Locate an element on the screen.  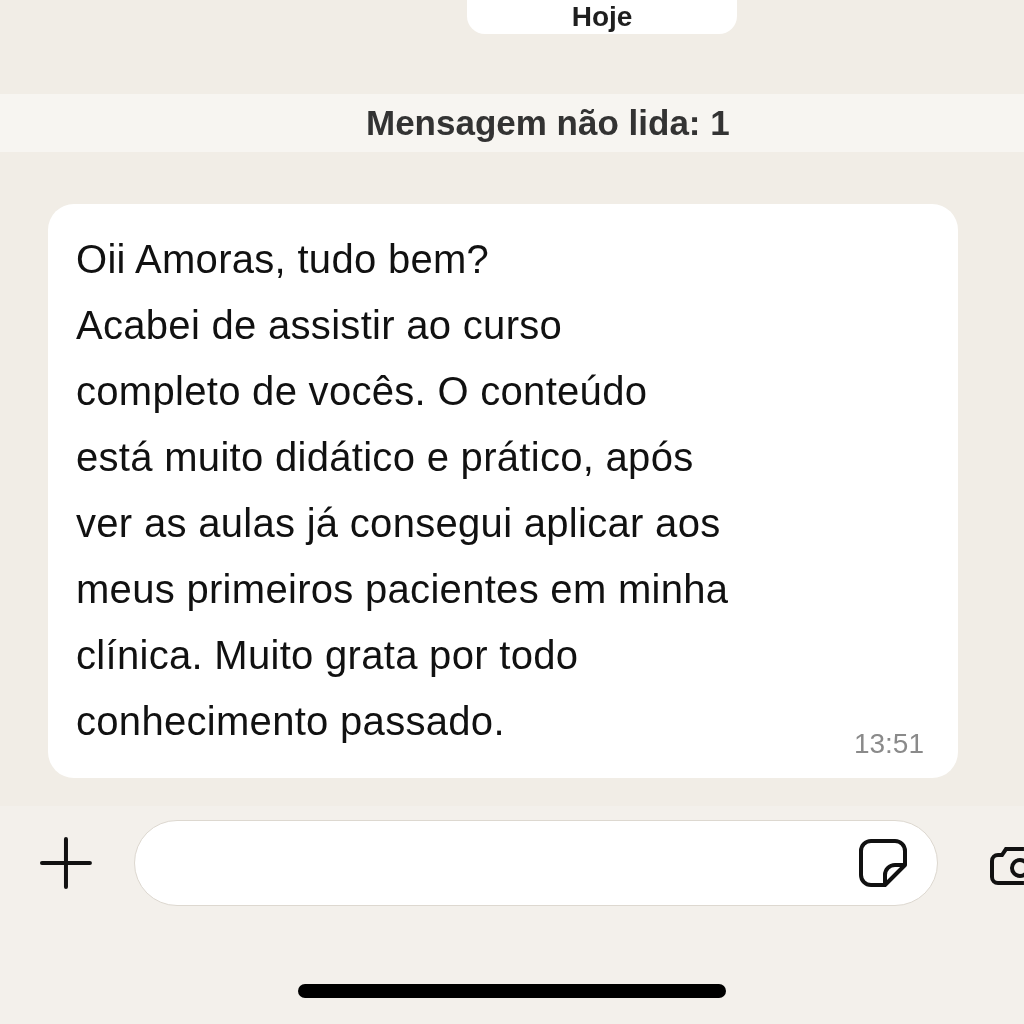
message-time: 13:51 is located at coordinates (888, 744).